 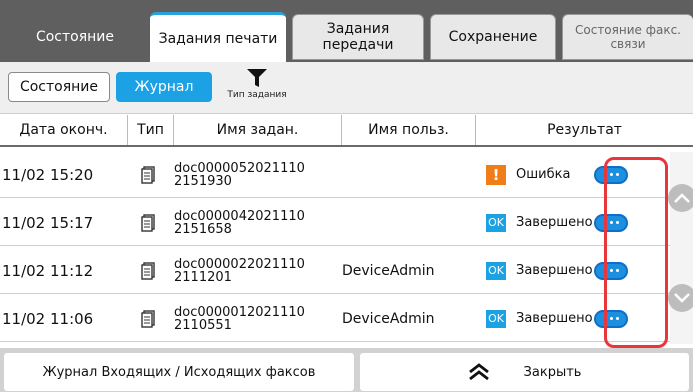 I want to click on tab-fax-status-line2: связи, so click(x=628, y=44).